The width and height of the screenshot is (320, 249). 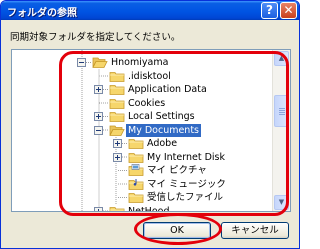 What do you see at coordinates (178, 229) in the screenshot?
I see `ok-button-highlight-annotation` at bounding box center [178, 229].